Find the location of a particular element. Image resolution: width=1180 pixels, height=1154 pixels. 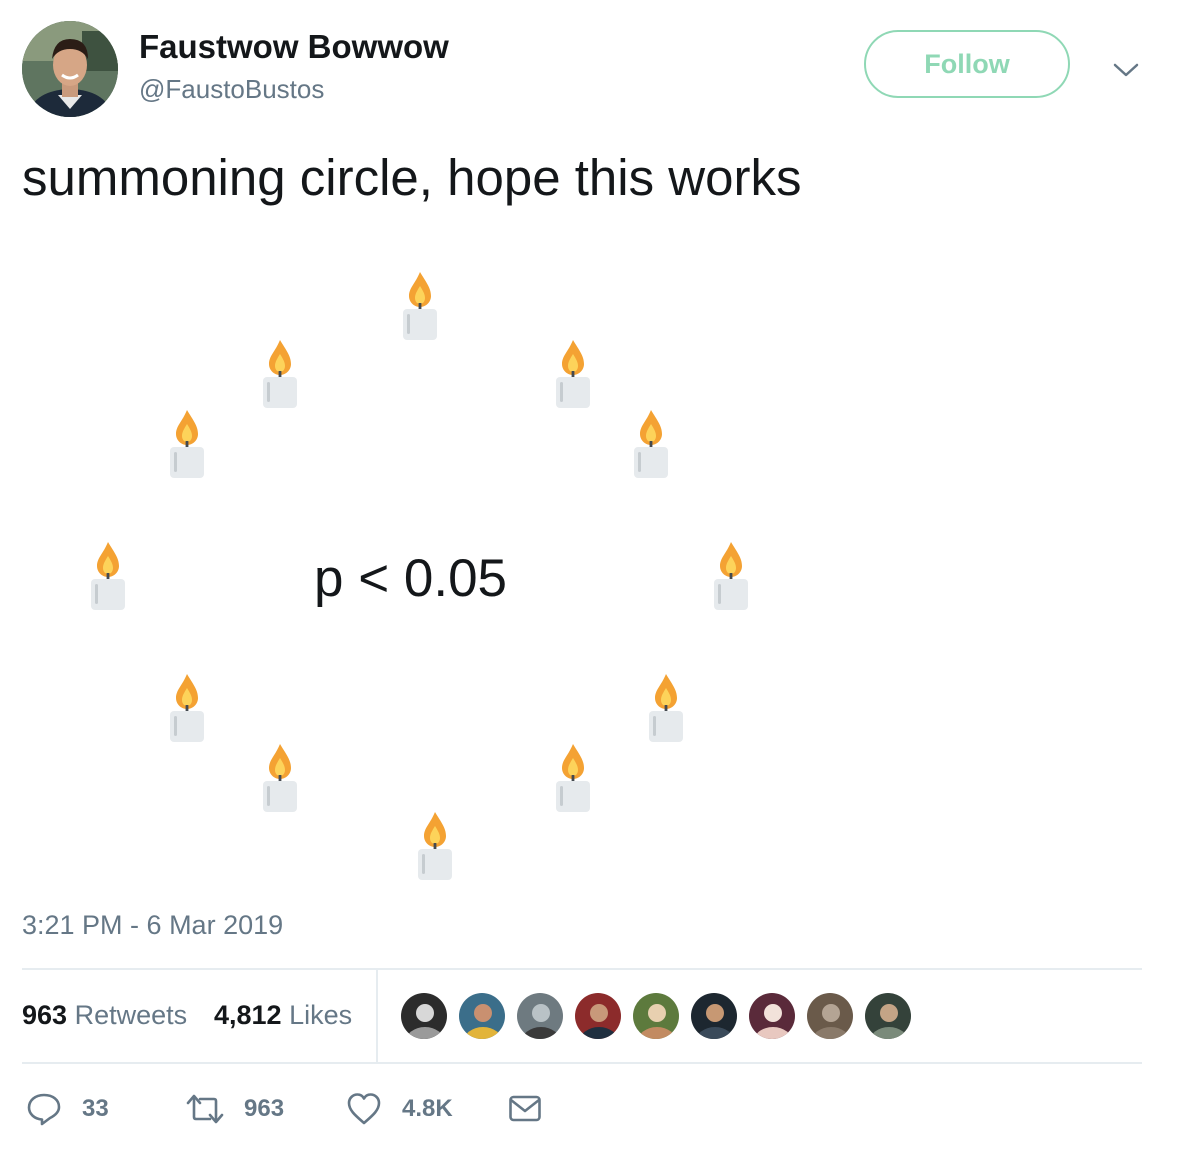

divider-top is located at coordinates (582, 969).